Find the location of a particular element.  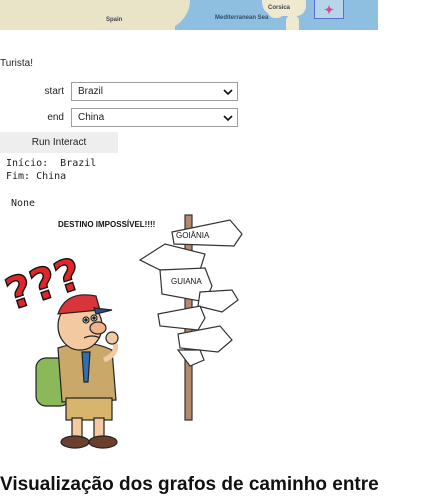

map-control-icon: ✦ is located at coordinates (329, 10).